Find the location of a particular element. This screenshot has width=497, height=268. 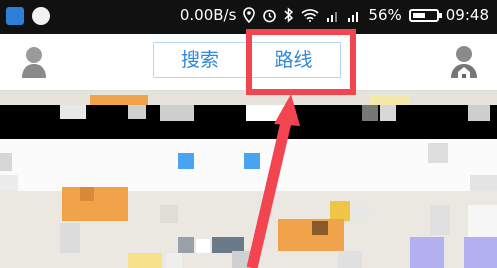

battery-fill is located at coordinates (419, 15).